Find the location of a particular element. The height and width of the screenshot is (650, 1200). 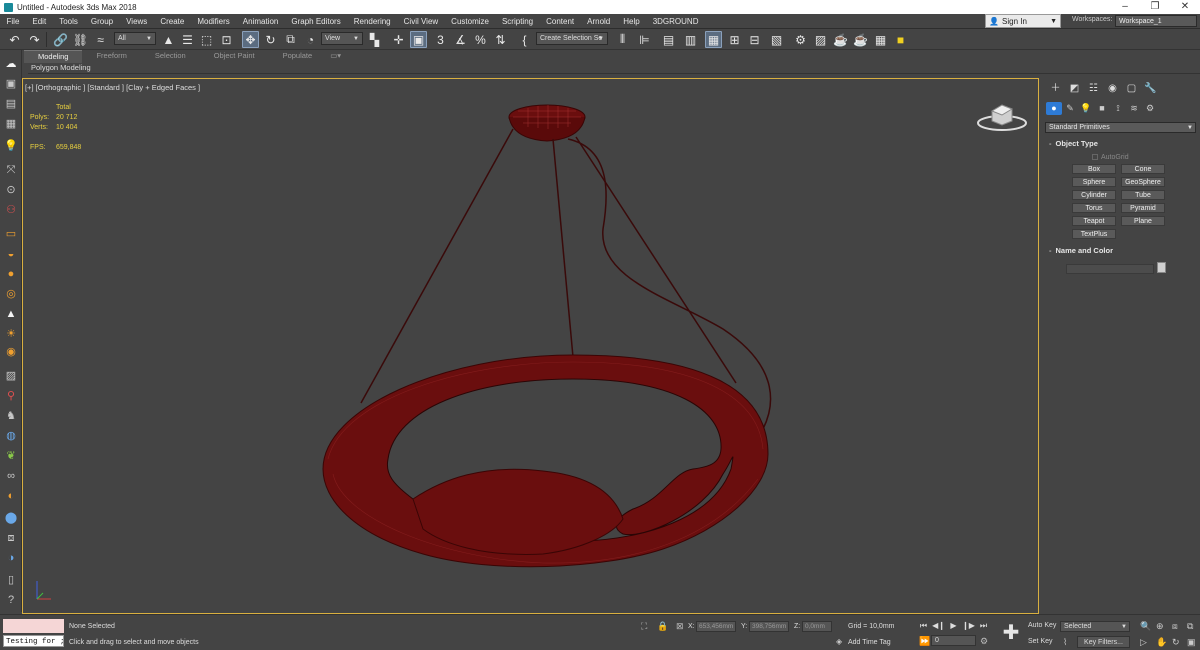

menu-tools: Tools is located at coordinates (69, 21).